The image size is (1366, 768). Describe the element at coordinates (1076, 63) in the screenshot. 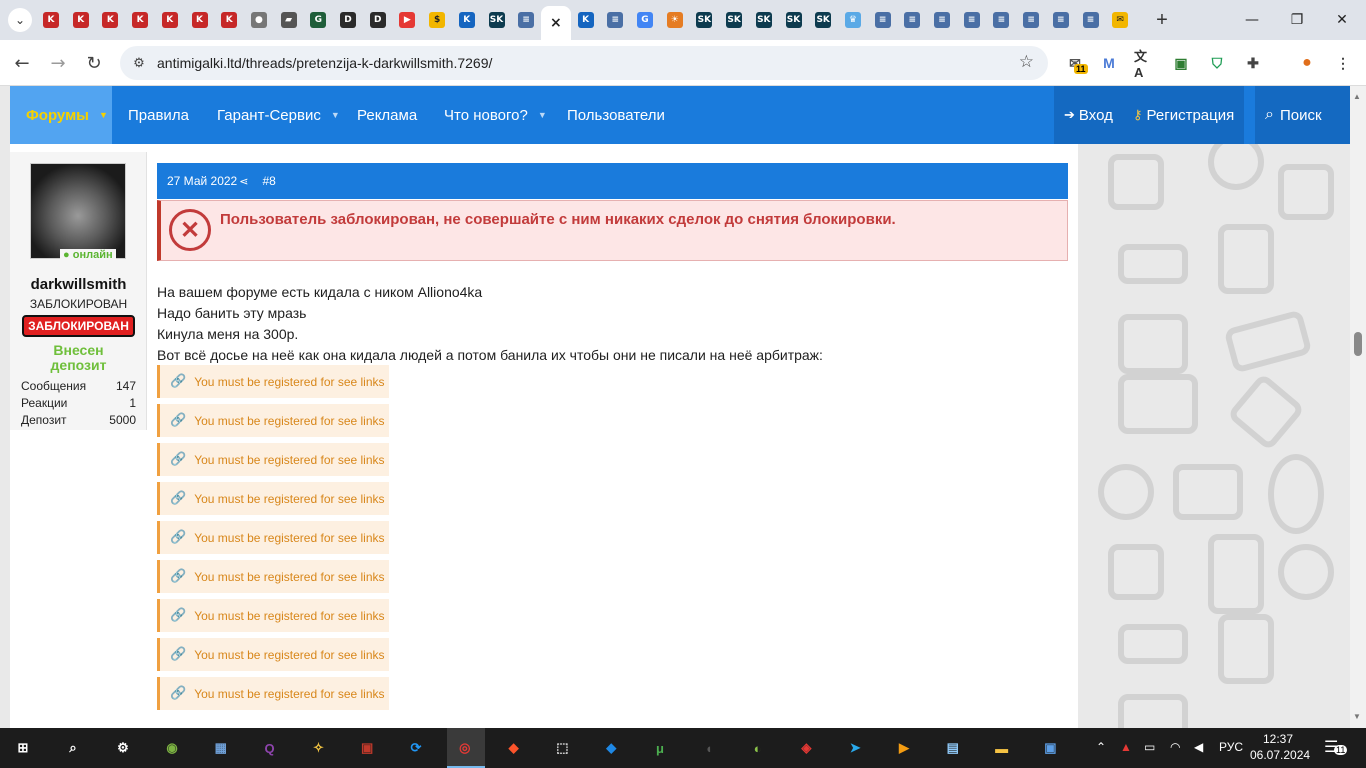

I see `mail-counter-icon: ✉ 11` at that location.